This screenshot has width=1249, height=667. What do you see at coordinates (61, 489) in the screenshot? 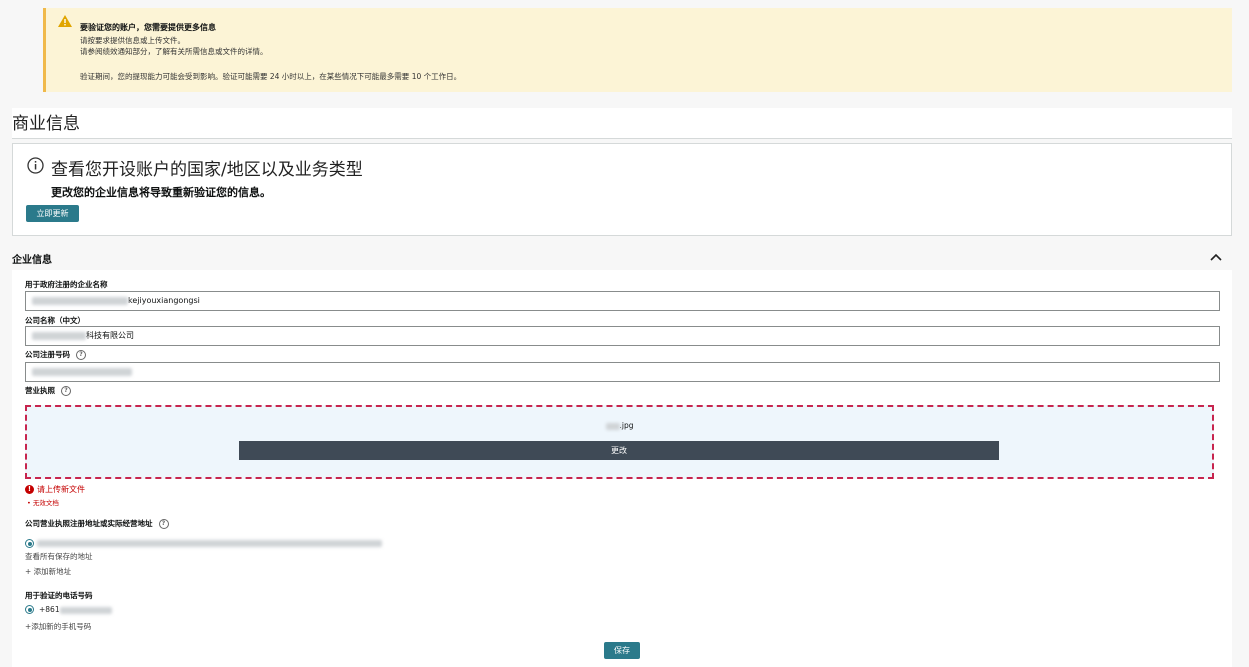
I see `error-title: 请上传新文件` at bounding box center [61, 489].